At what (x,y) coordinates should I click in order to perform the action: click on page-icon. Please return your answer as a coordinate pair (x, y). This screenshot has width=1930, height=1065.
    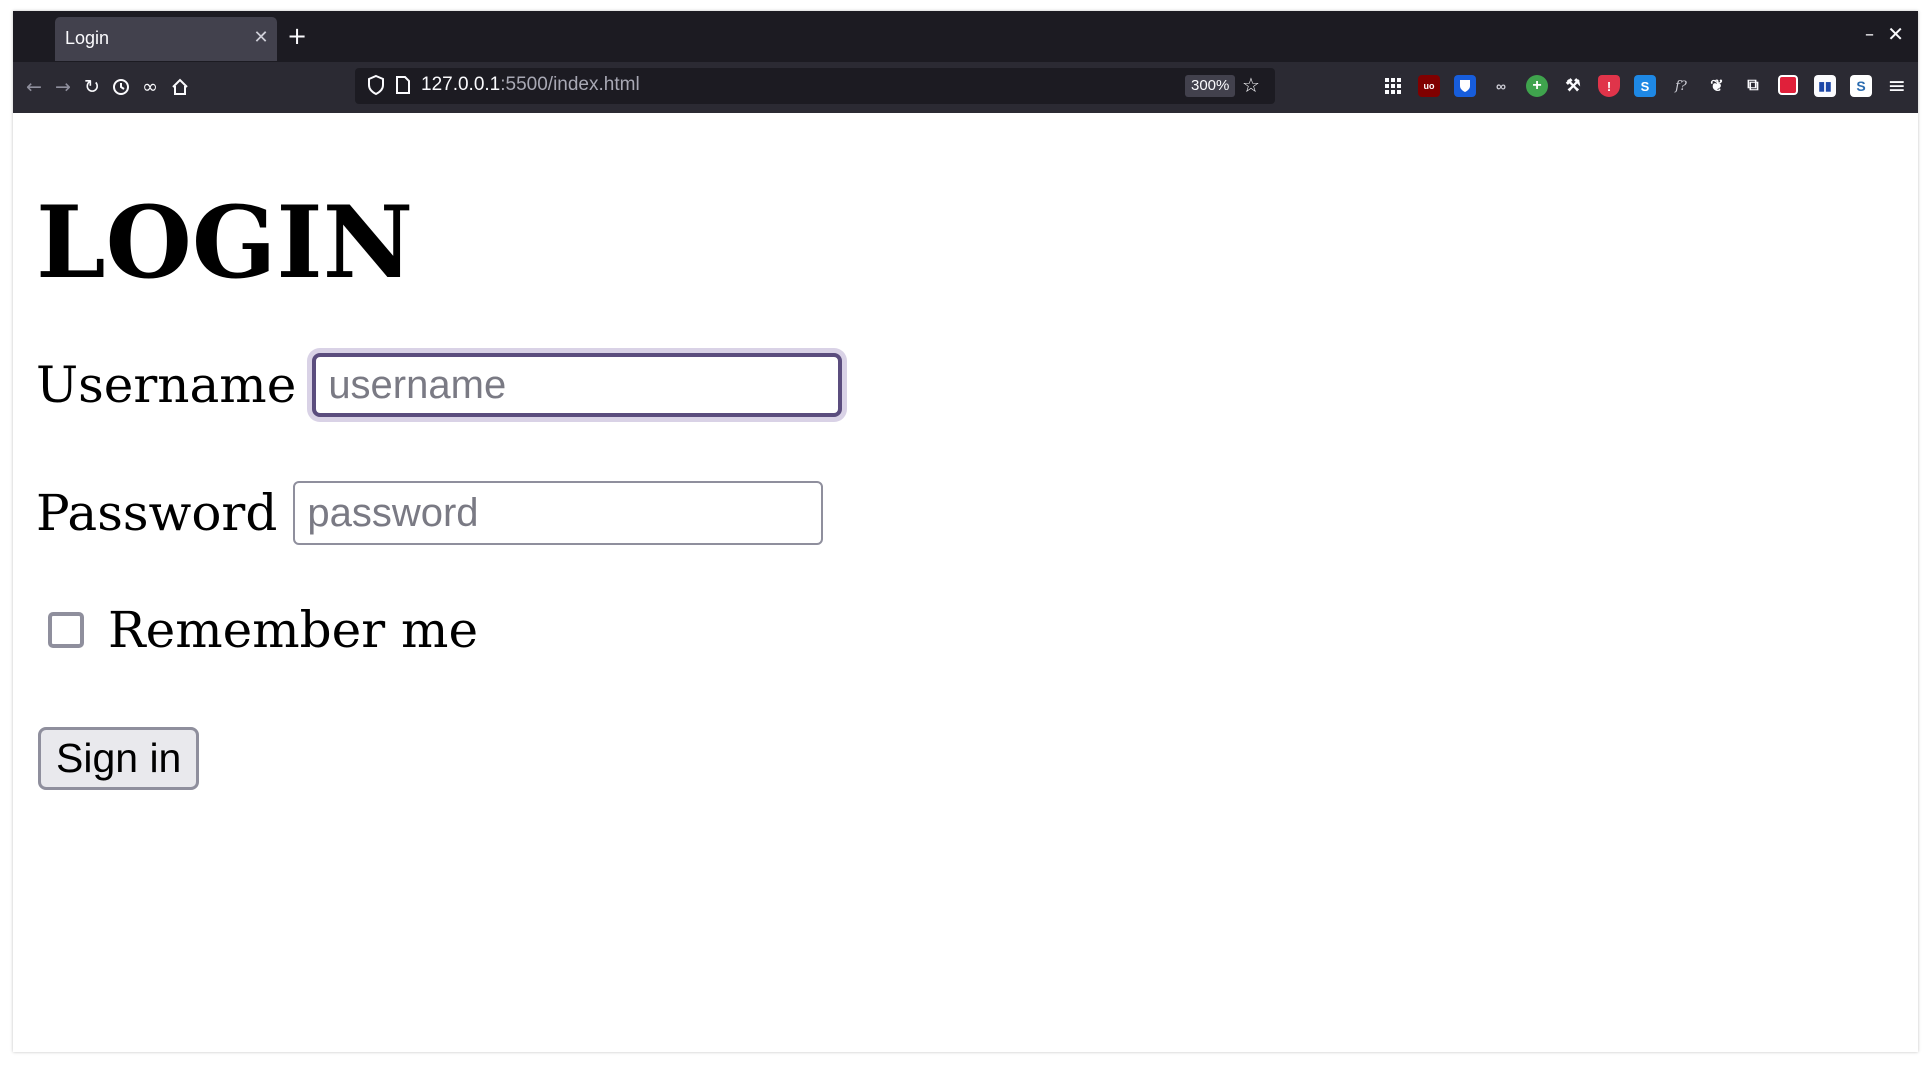
    Looking at the image, I should click on (404, 86).